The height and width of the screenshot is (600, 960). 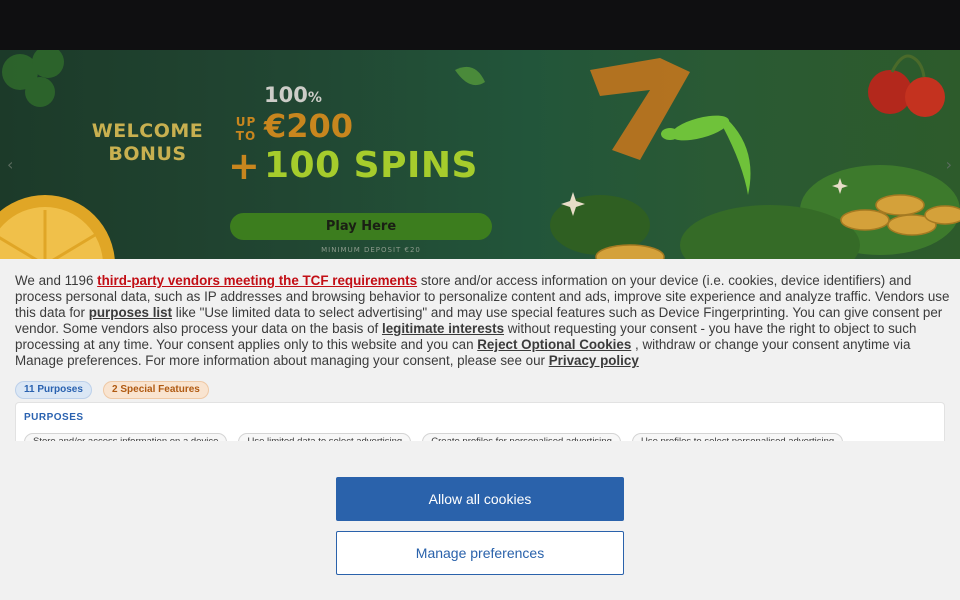 What do you see at coordinates (147, 131) in the screenshot?
I see `welcome-line-1: WELCOME` at bounding box center [147, 131].